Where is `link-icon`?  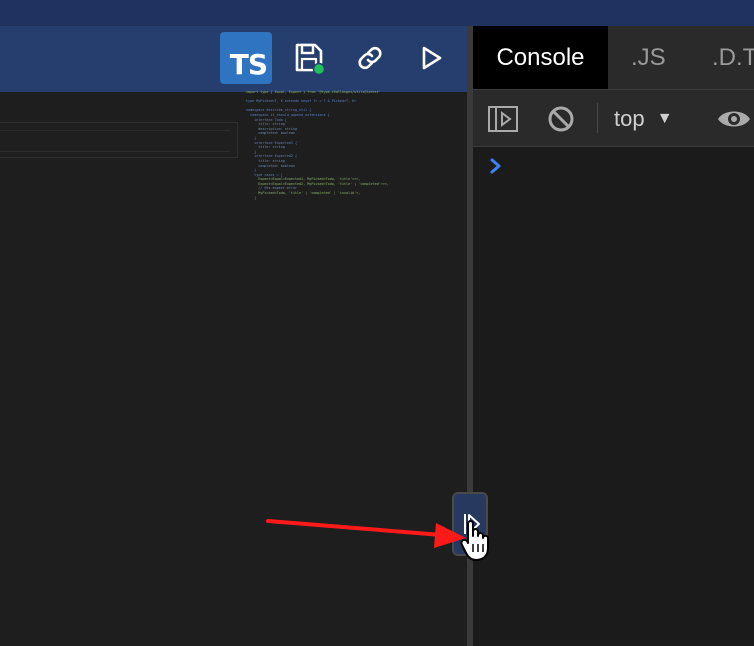
link-icon is located at coordinates (370, 58).